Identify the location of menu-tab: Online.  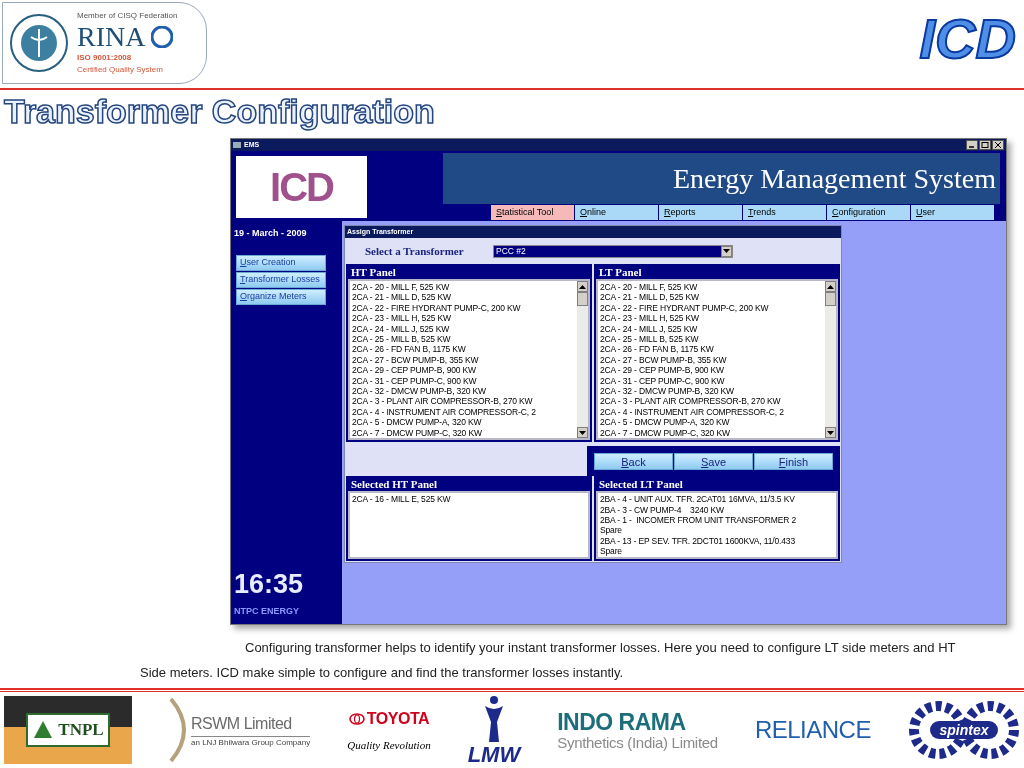
(616, 212).